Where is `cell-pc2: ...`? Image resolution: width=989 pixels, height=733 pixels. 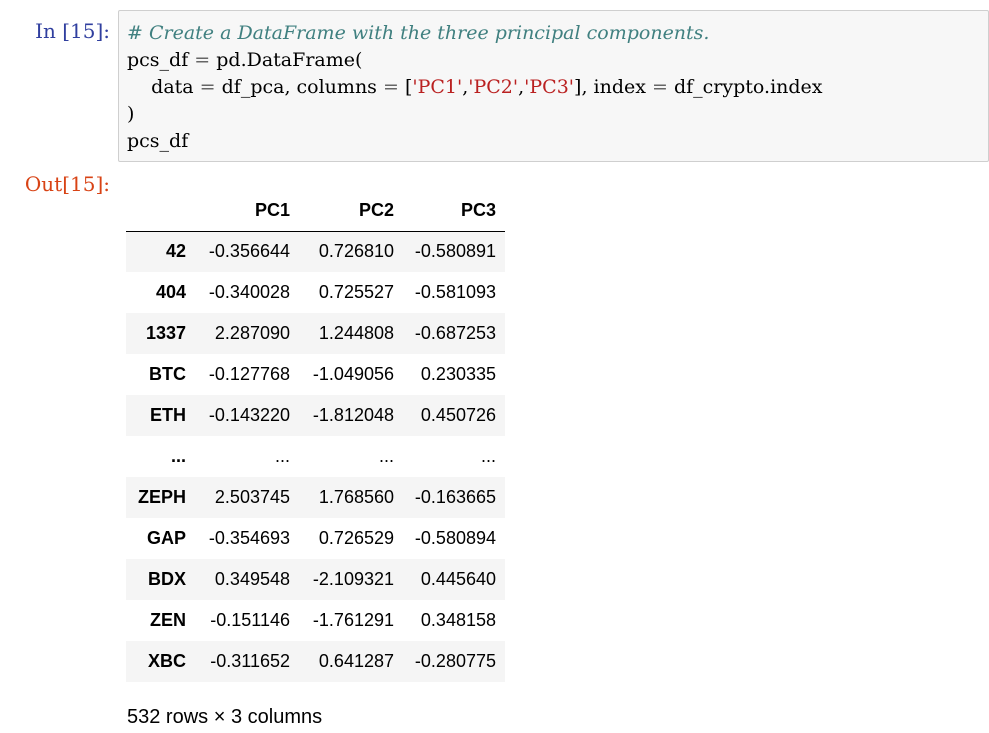 cell-pc2: ... is located at coordinates (386, 456).